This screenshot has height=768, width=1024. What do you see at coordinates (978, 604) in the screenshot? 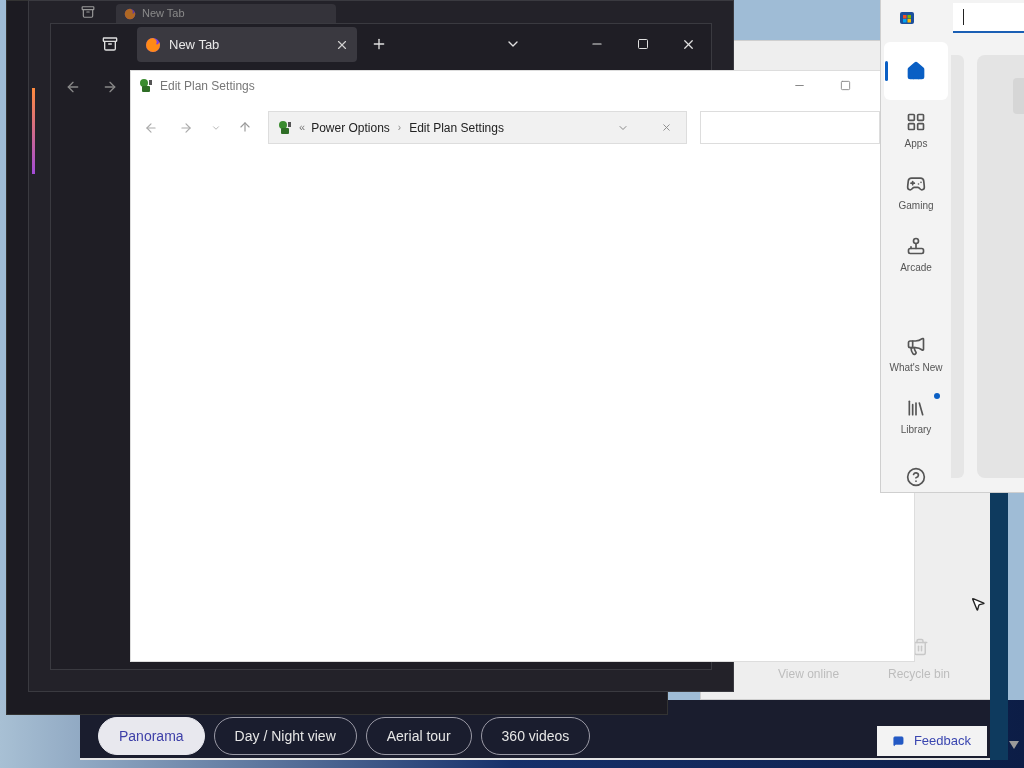
I see `cursor-icon` at bounding box center [978, 604].